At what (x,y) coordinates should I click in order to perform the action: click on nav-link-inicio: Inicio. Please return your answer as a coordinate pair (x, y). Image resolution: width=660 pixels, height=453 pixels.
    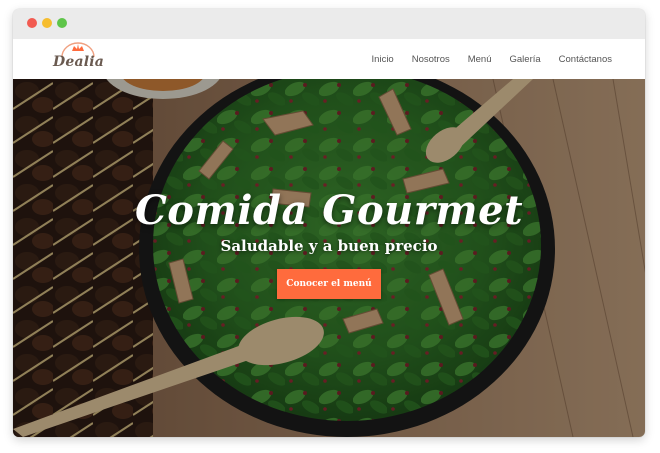
    Looking at the image, I should click on (383, 59).